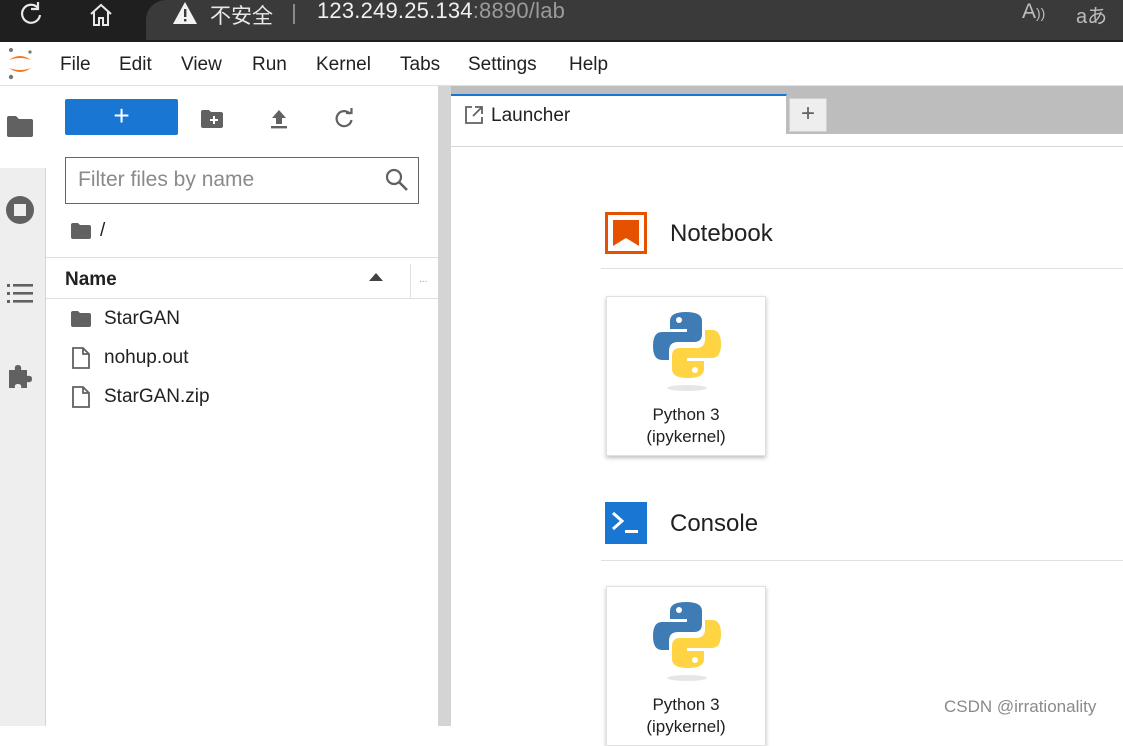 This screenshot has width=1123, height=746. Describe the element at coordinates (241, 15) in the screenshot. I see `insecure-label: 不安全` at that location.